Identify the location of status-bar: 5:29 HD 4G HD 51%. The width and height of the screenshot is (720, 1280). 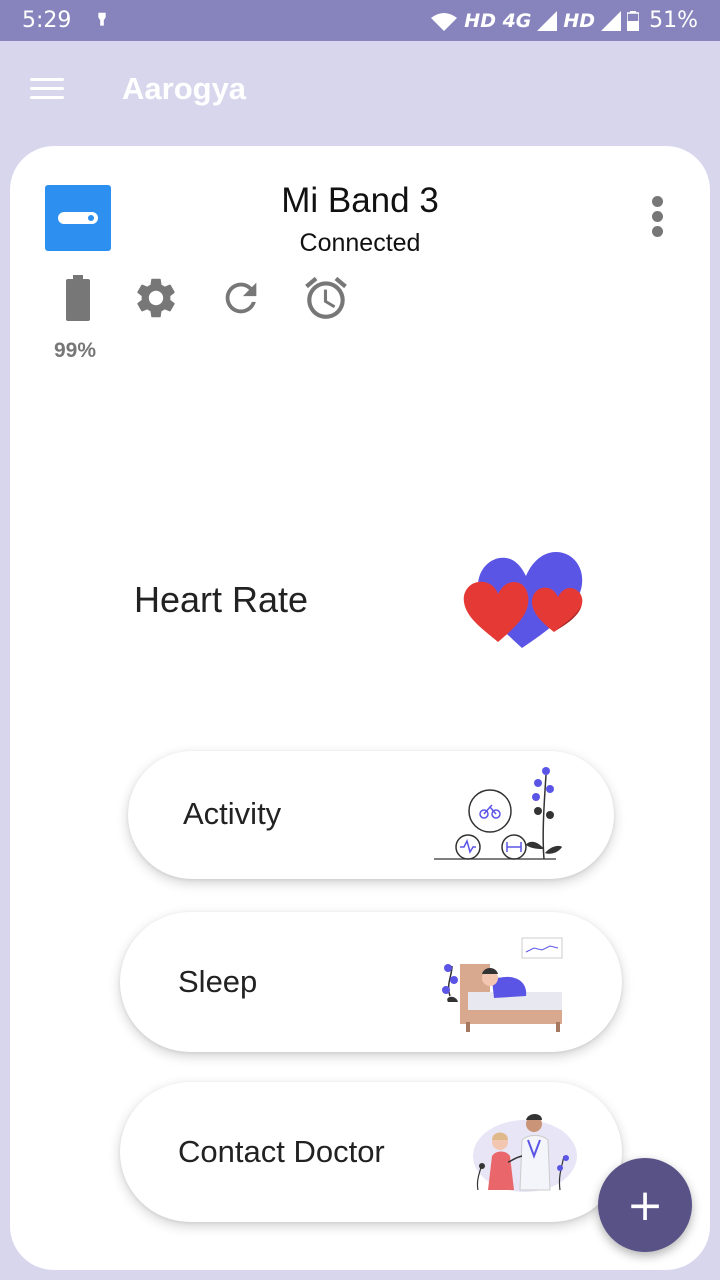
(360, 20).